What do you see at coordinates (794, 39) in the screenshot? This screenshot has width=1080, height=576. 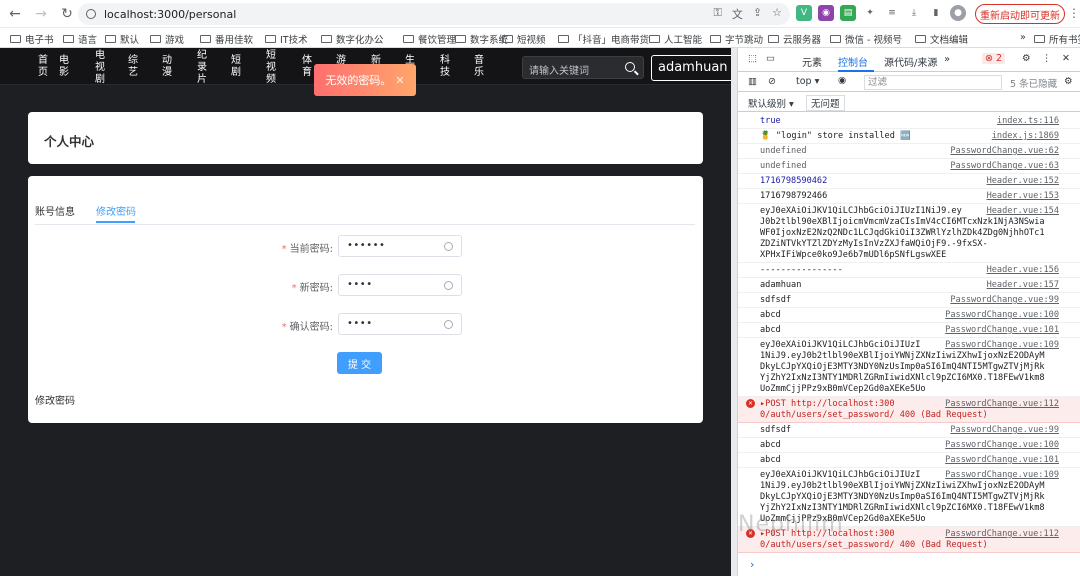 I see `bookmark-folder: 云服务器` at bounding box center [794, 39].